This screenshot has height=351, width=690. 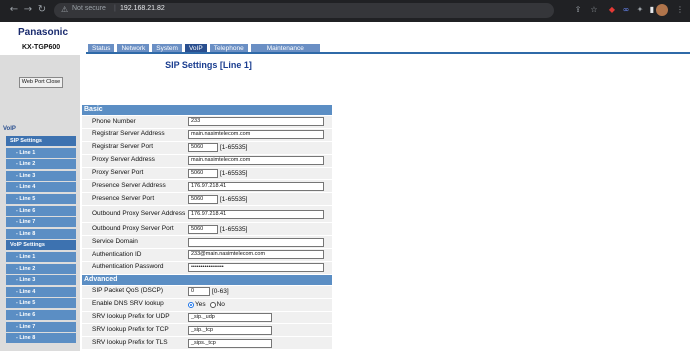 I want to click on tab-underline, so click(x=388, y=53).